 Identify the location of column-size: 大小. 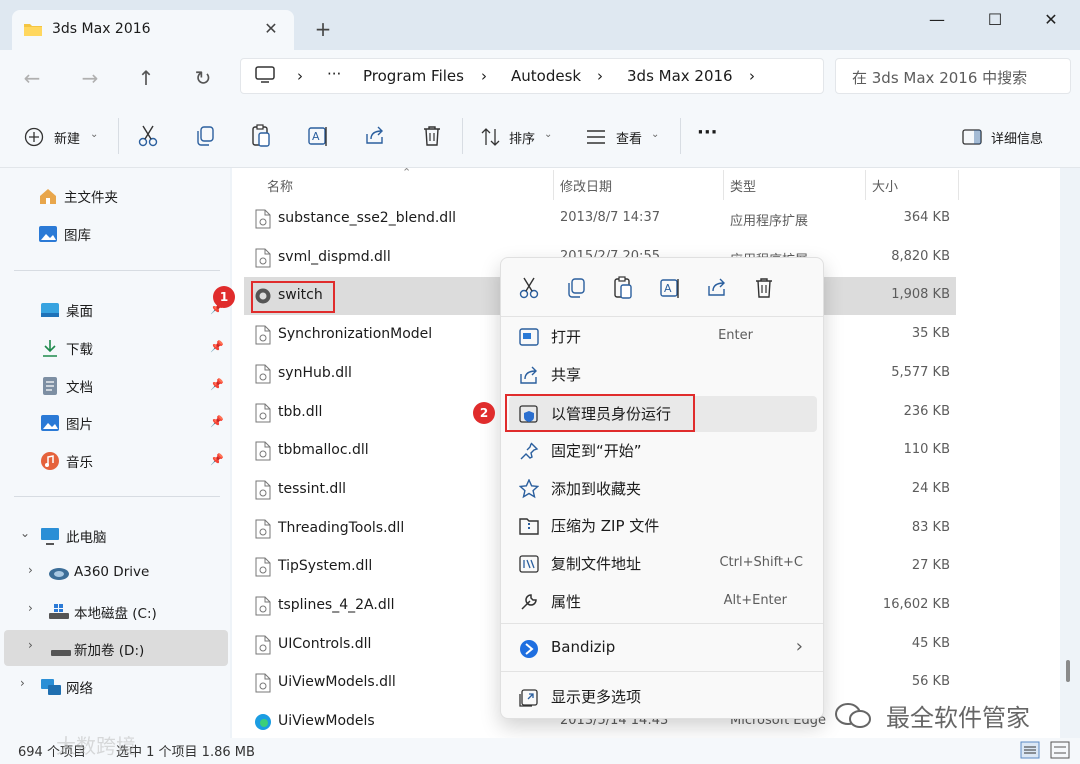
(885, 185).